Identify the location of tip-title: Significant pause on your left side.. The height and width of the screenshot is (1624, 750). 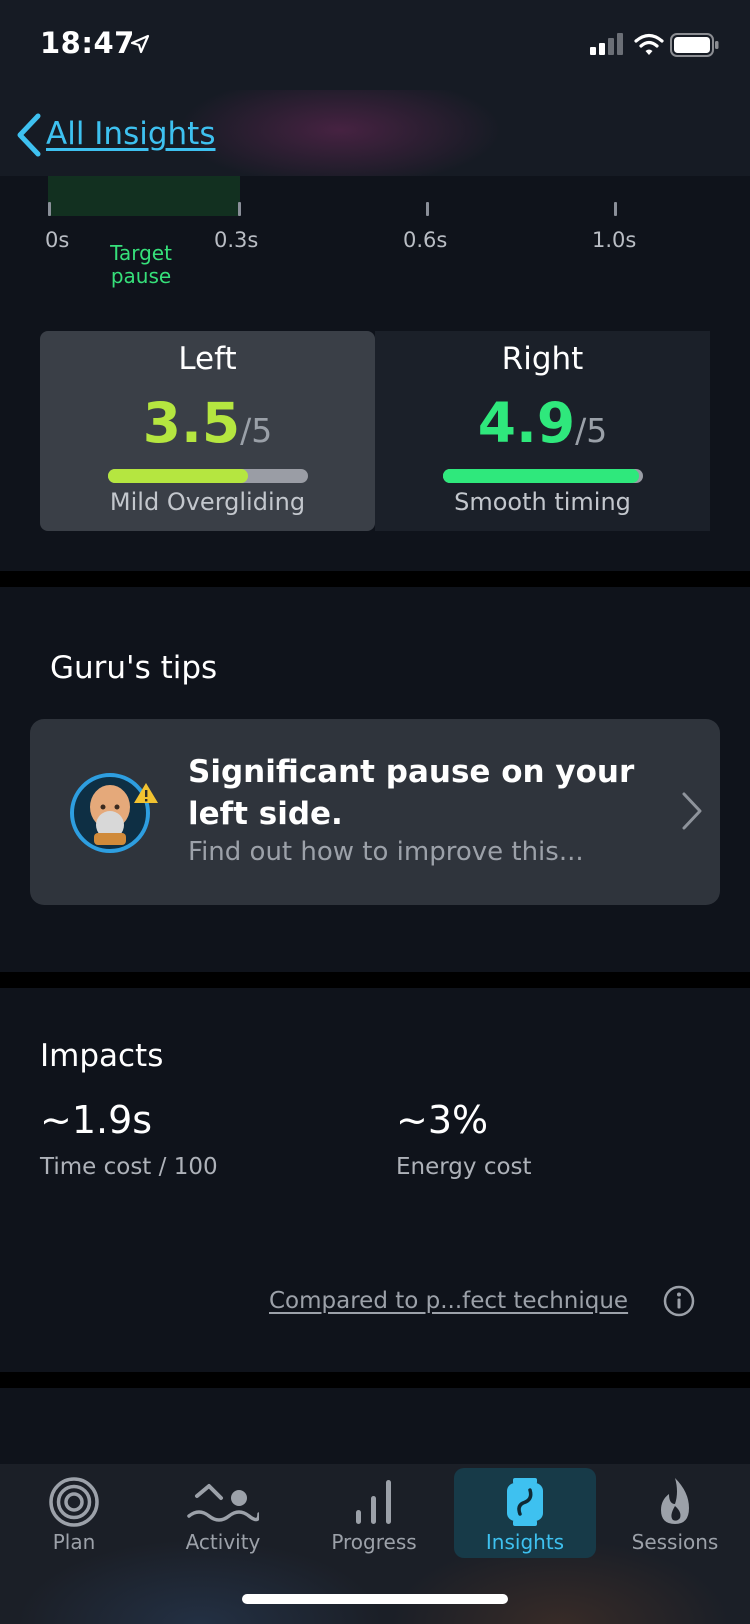
(411, 793).